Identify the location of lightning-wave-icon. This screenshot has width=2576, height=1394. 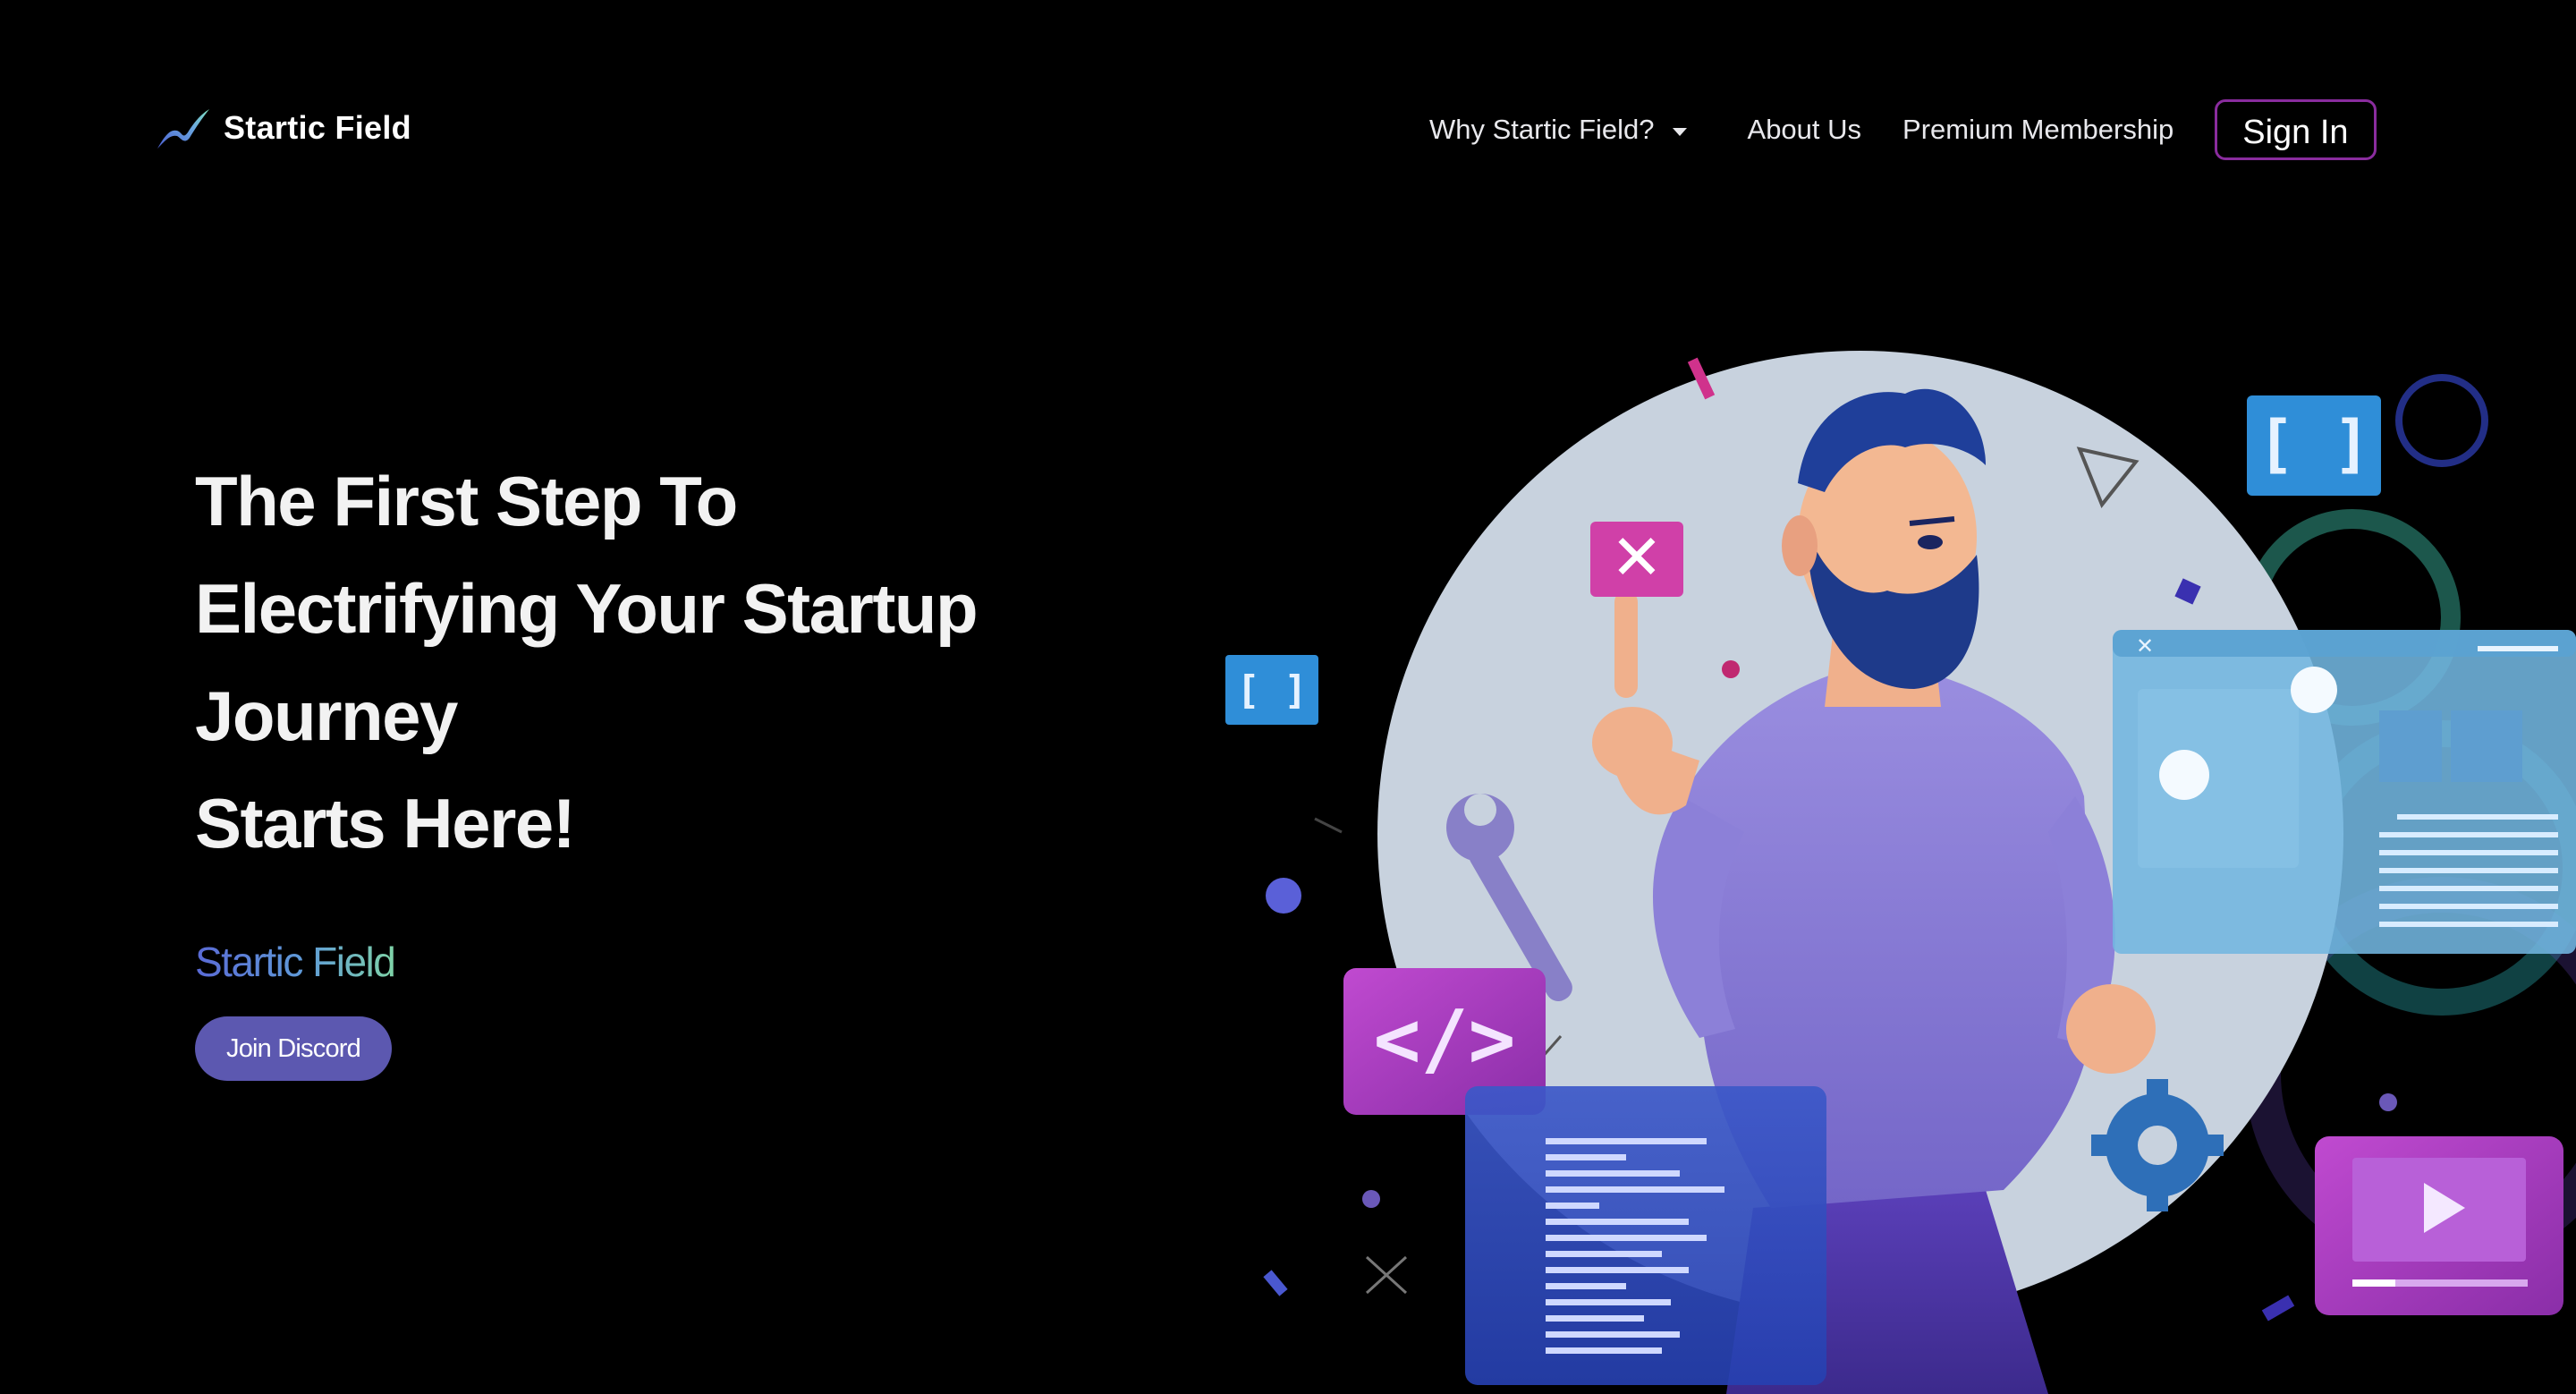
(183, 129).